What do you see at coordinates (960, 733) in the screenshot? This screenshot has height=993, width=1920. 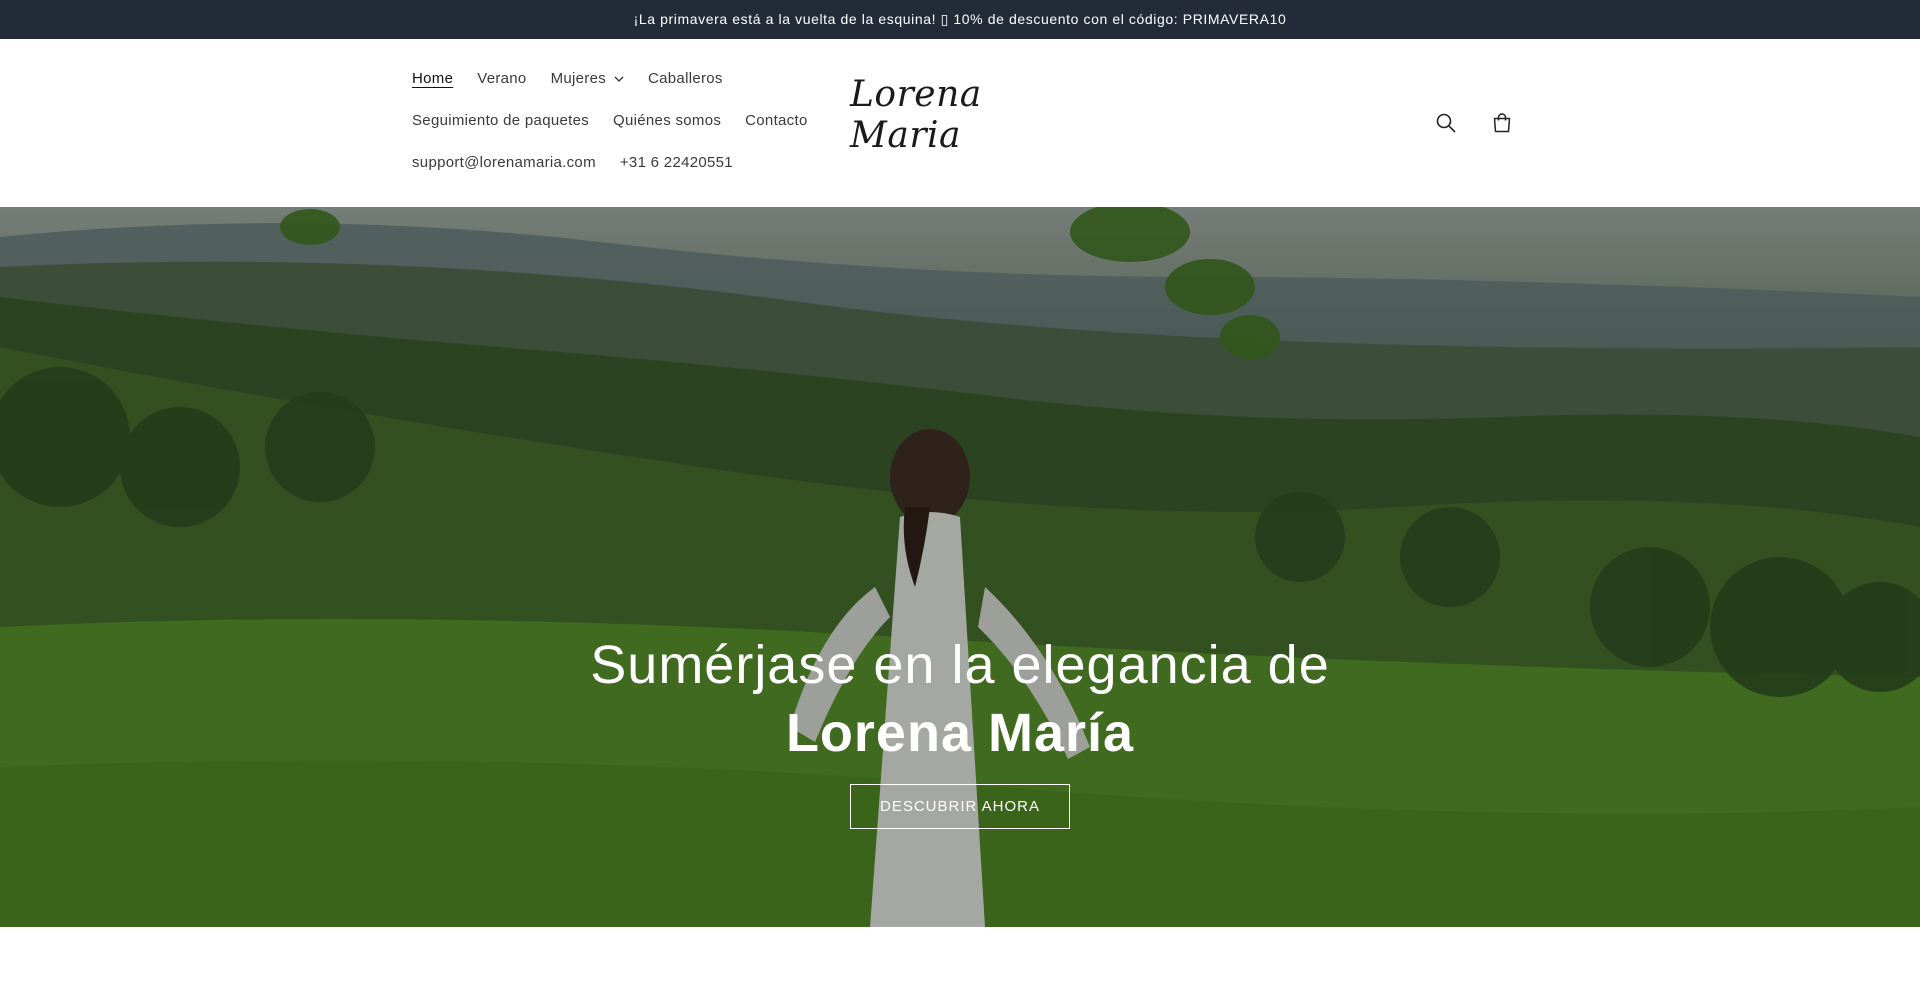 I see `hero-heading-line2: Lorena María` at bounding box center [960, 733].